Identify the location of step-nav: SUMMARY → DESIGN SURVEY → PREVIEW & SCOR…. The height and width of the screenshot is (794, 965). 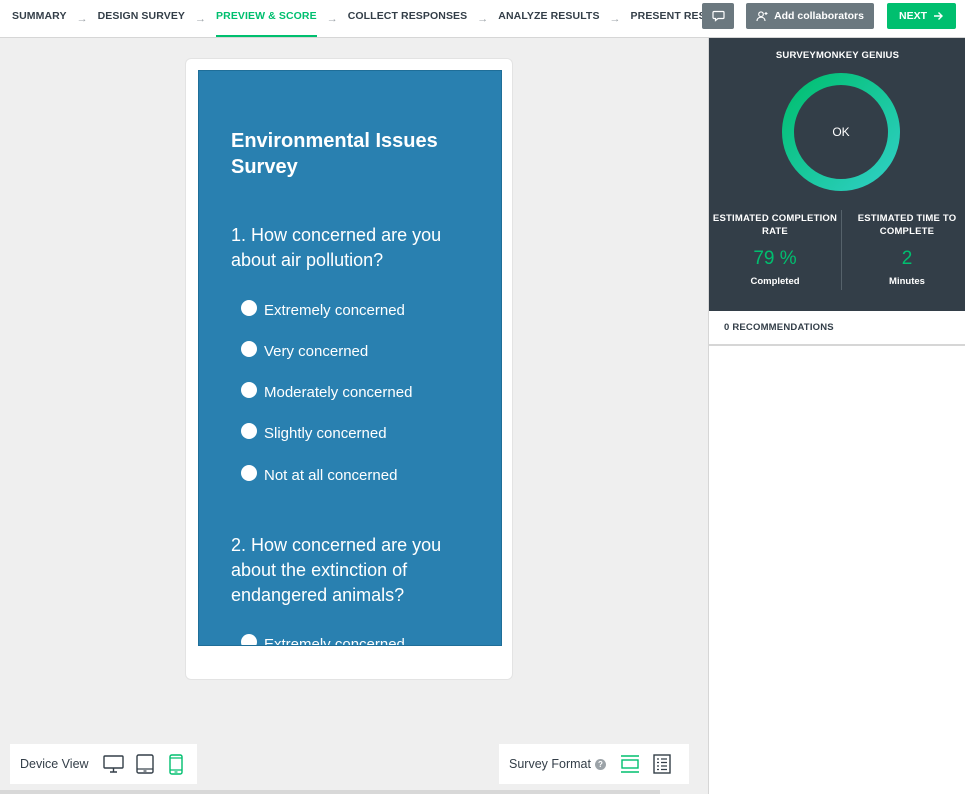
(366, 19).